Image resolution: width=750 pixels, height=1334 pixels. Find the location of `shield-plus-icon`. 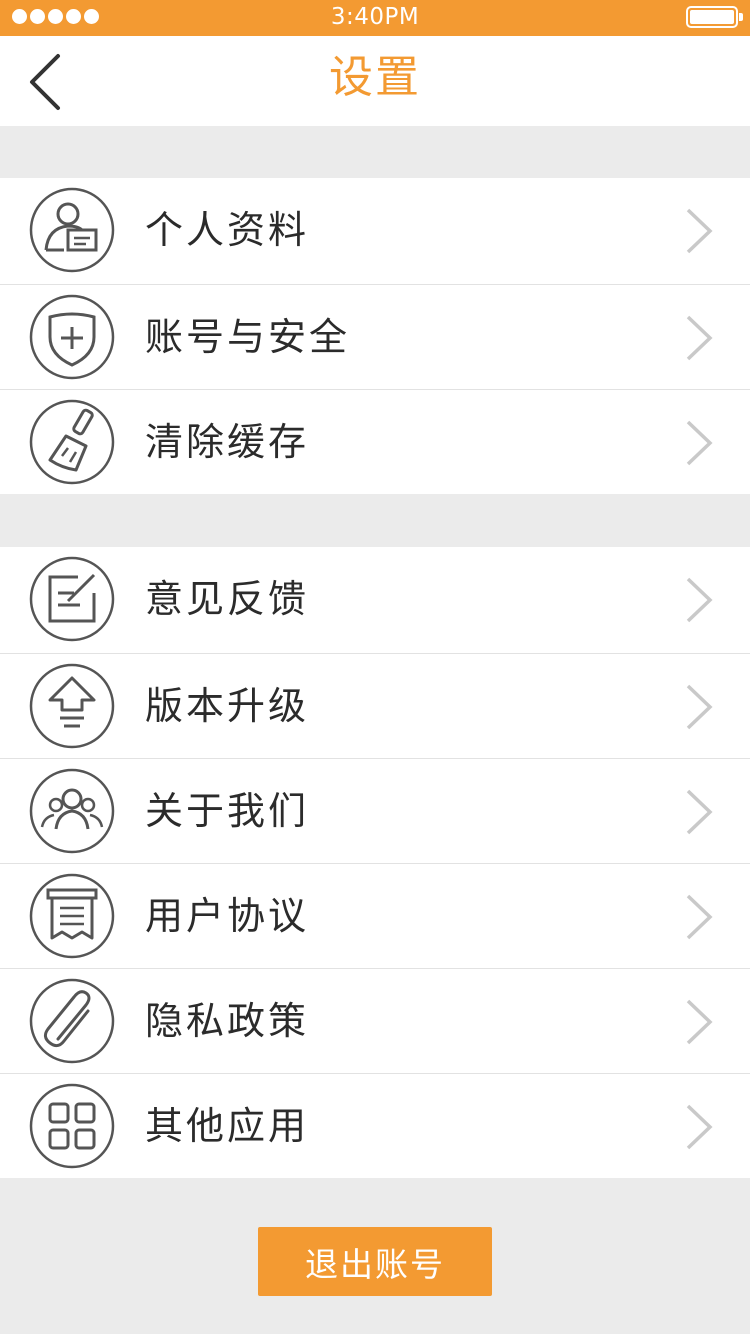

shield-plus-icon is located at coordinates (72, 337).